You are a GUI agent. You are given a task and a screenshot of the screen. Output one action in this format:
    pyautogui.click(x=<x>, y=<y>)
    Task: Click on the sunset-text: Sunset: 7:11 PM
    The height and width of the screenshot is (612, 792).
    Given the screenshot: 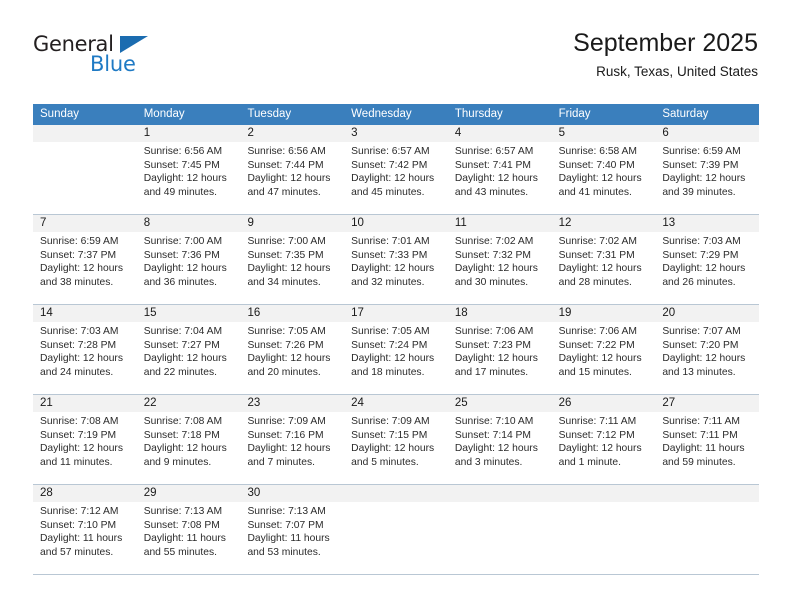 What is the action you would take?
    pyautogui.click(x=700, y=435)
    